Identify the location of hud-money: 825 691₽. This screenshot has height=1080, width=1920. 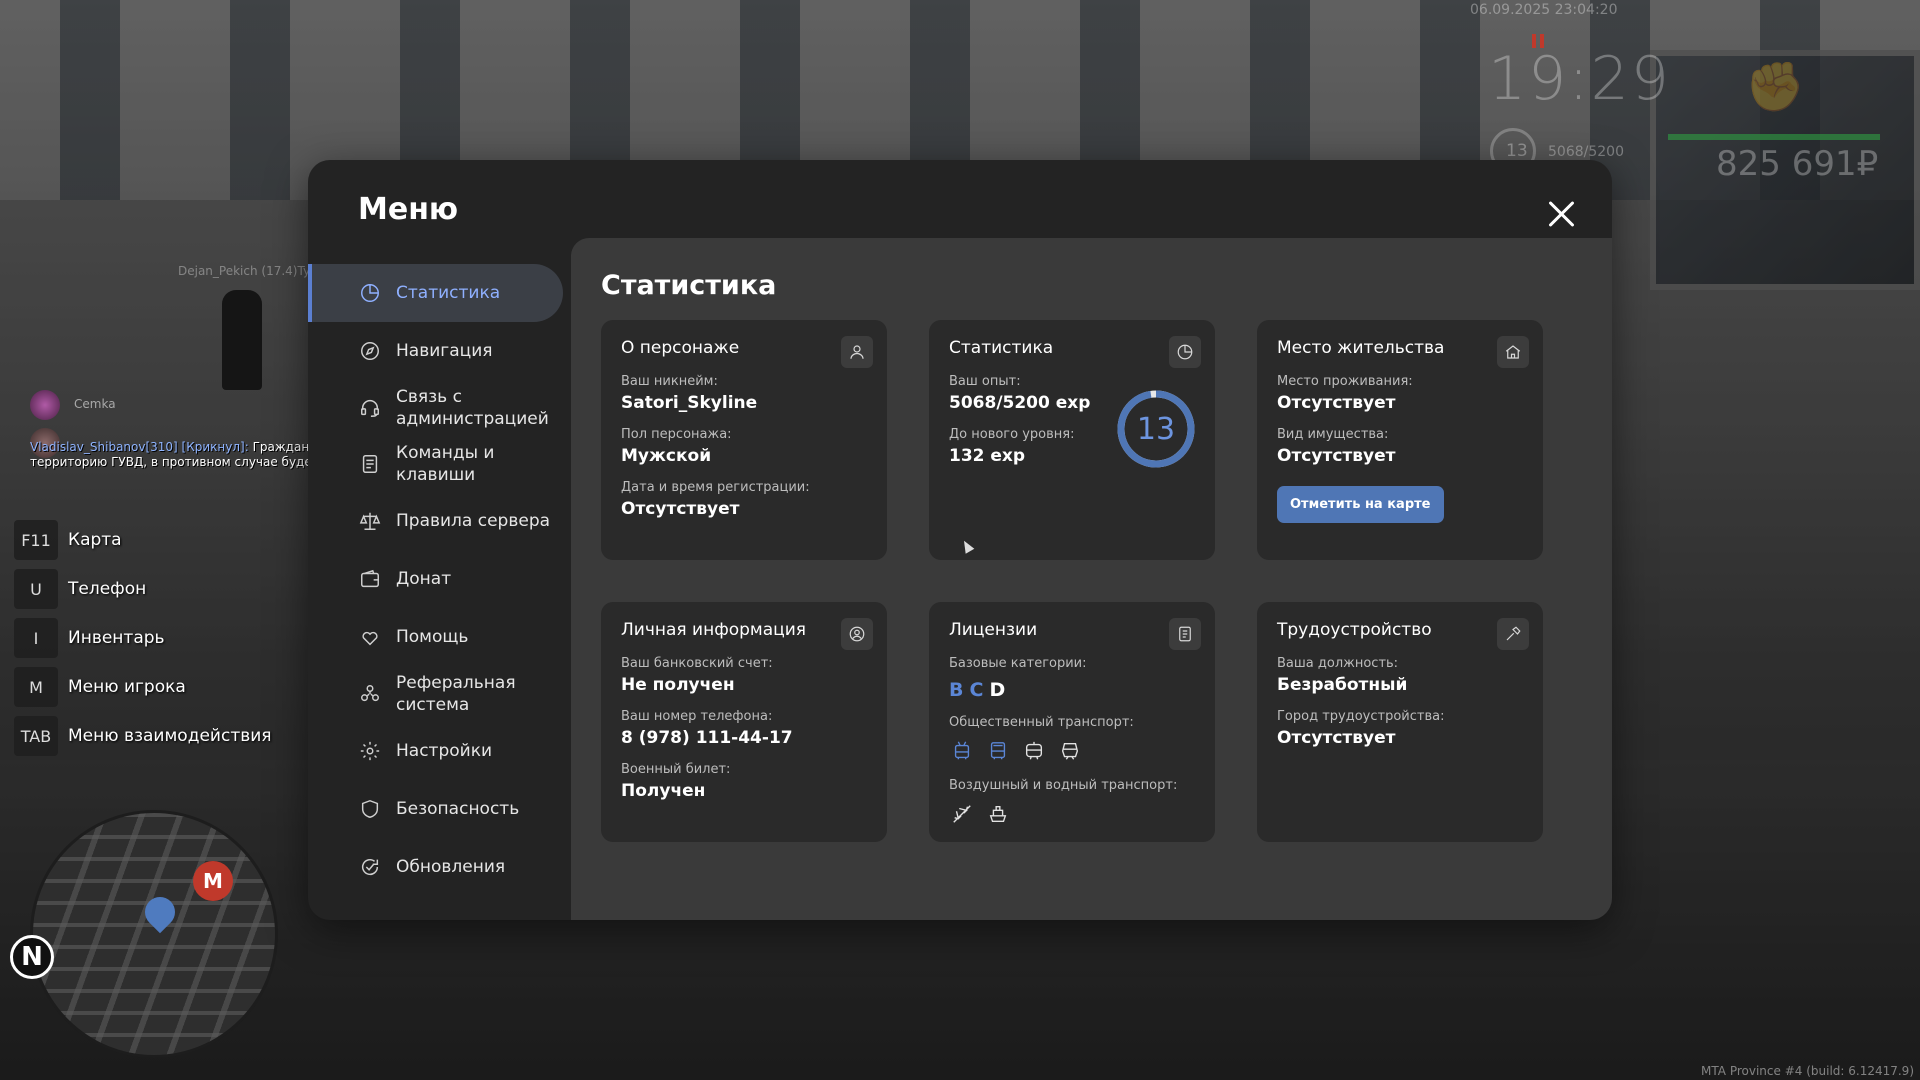
(1797, 164).